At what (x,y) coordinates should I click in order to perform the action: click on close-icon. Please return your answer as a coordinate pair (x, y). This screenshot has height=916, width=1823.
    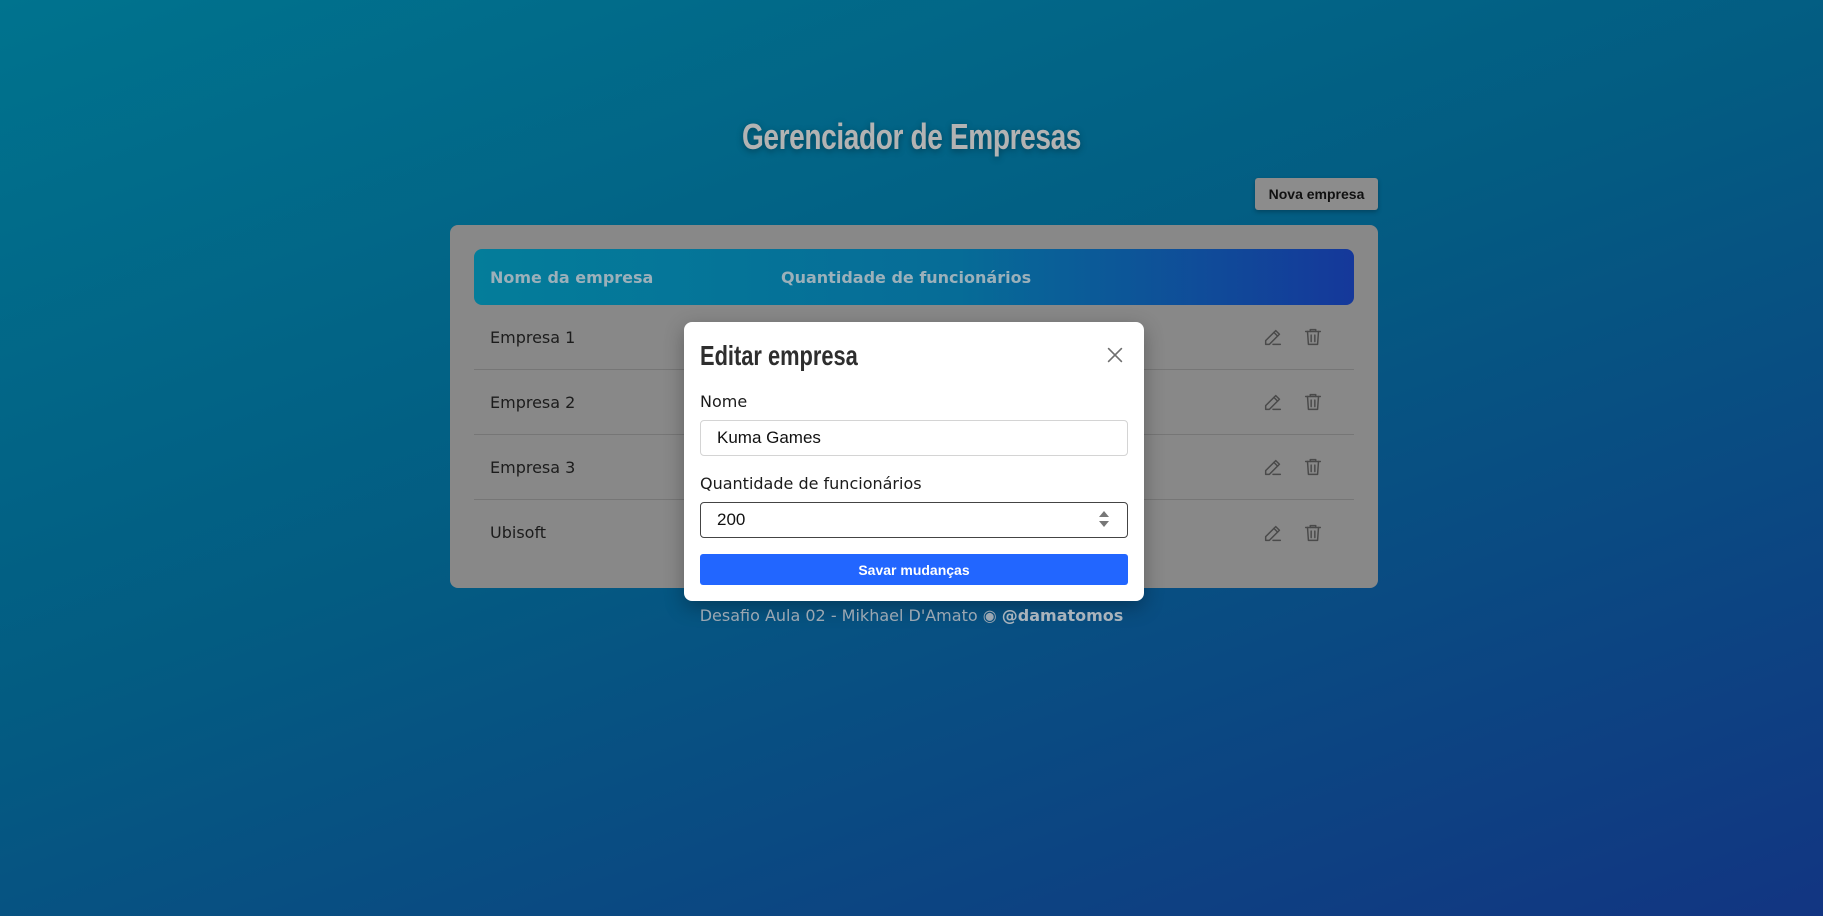
    Looking at the image, I should click on (1115, 355).